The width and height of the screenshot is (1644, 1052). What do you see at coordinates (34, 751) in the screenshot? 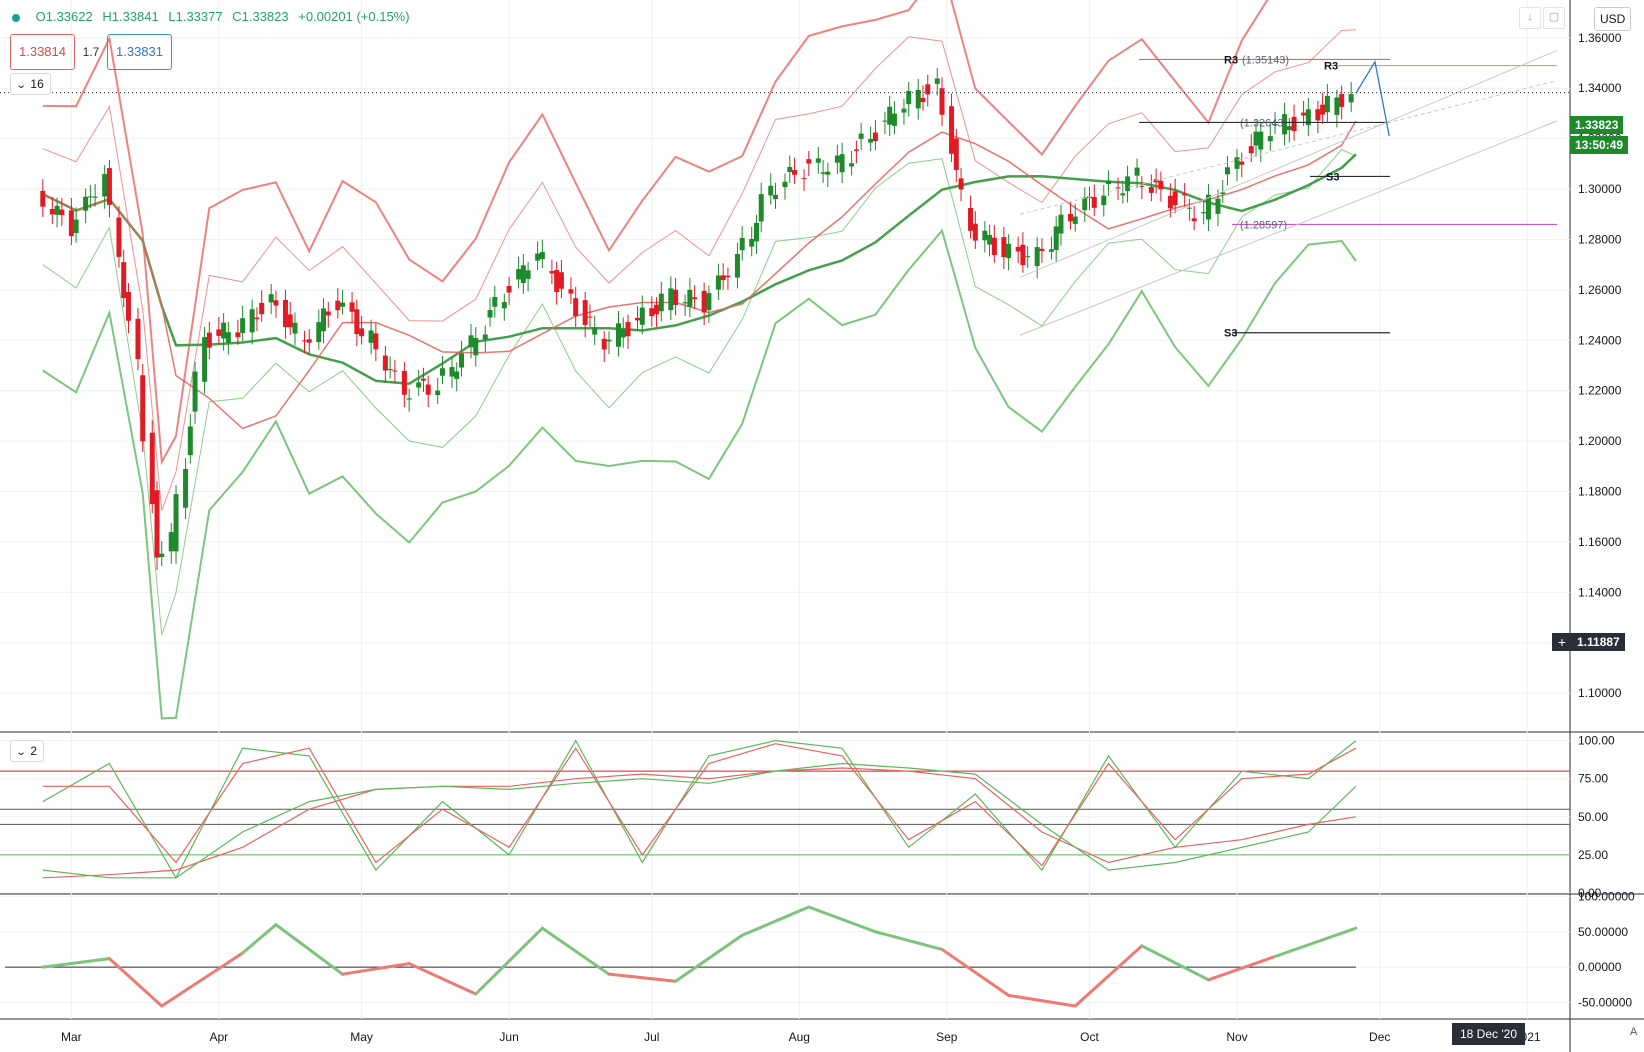
I see `stoch-pane-indicator-count: 2` at bounding box center [34, 751].